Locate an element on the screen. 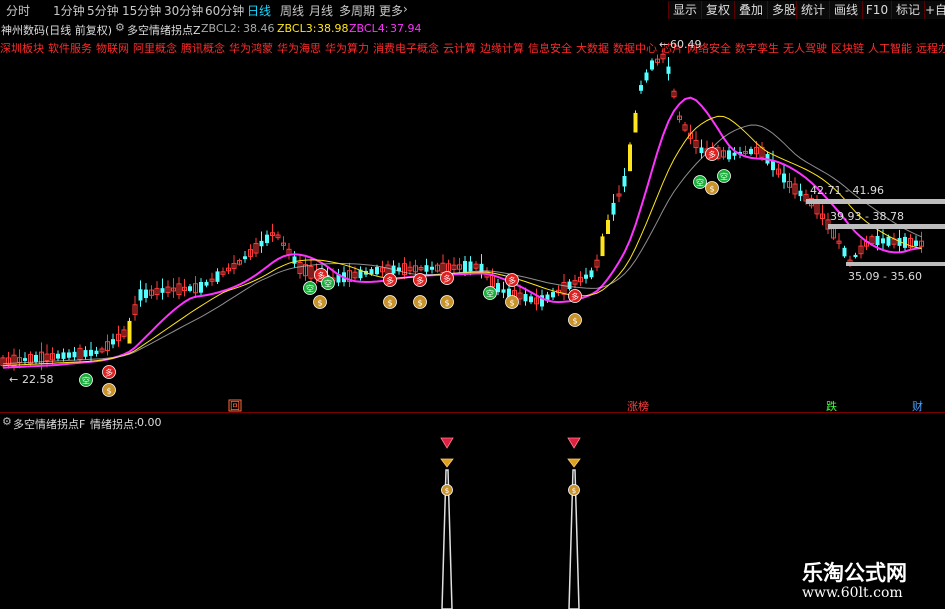  low-price-label: ← is located at coordinates (13, 379).